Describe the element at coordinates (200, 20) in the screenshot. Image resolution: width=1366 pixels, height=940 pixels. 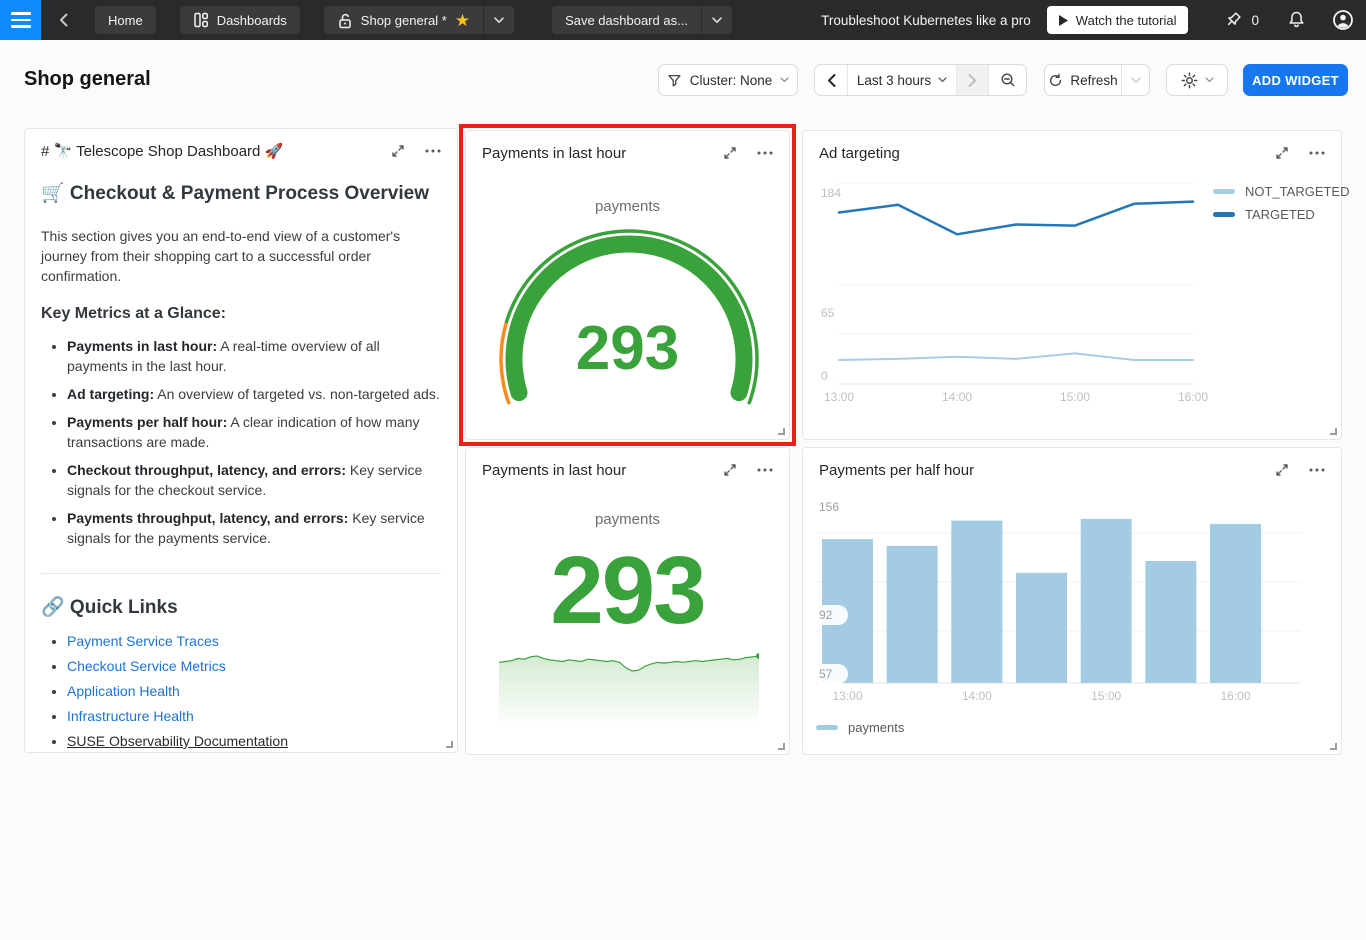
I see `dashboards-icon` at that location.